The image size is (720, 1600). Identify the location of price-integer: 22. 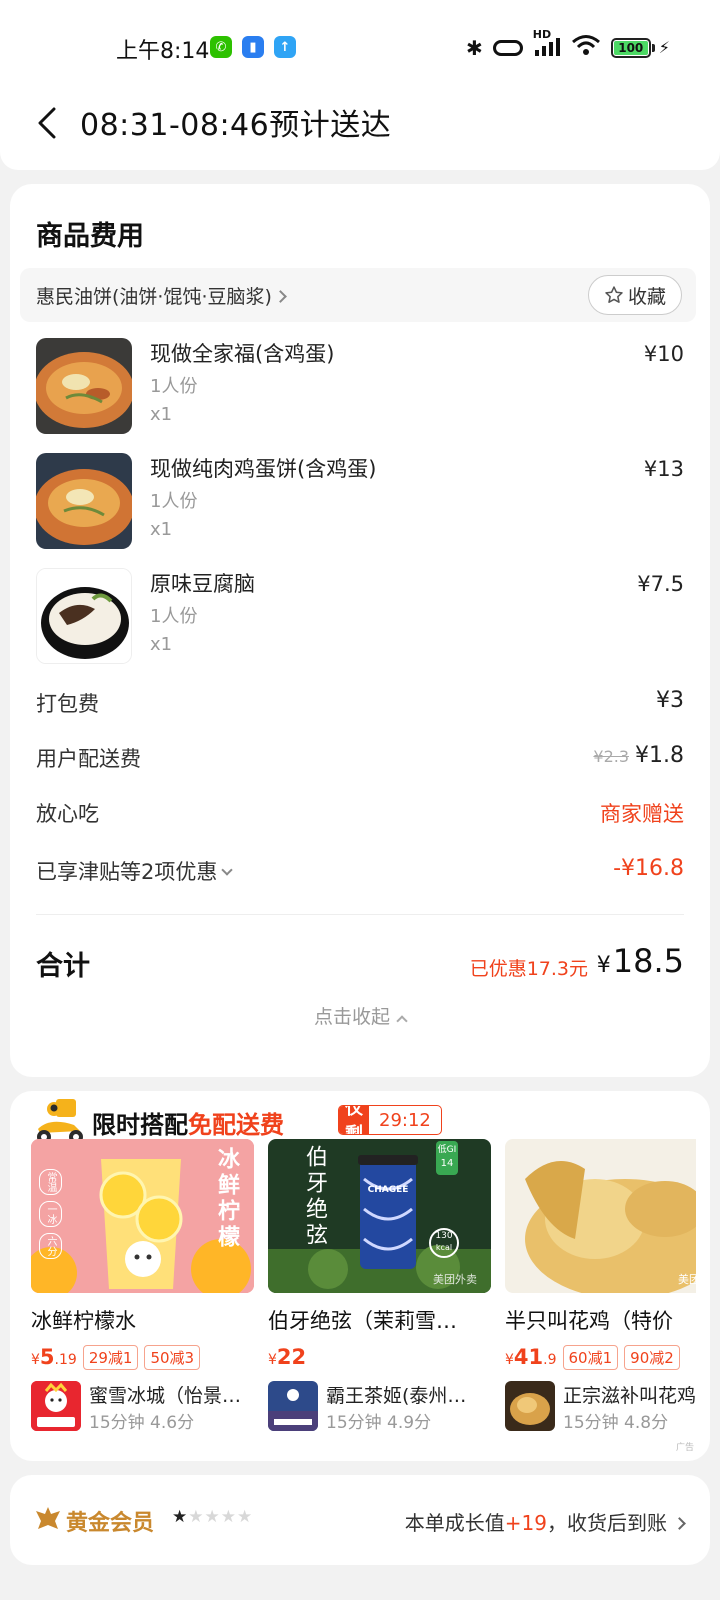
(291, 1357).